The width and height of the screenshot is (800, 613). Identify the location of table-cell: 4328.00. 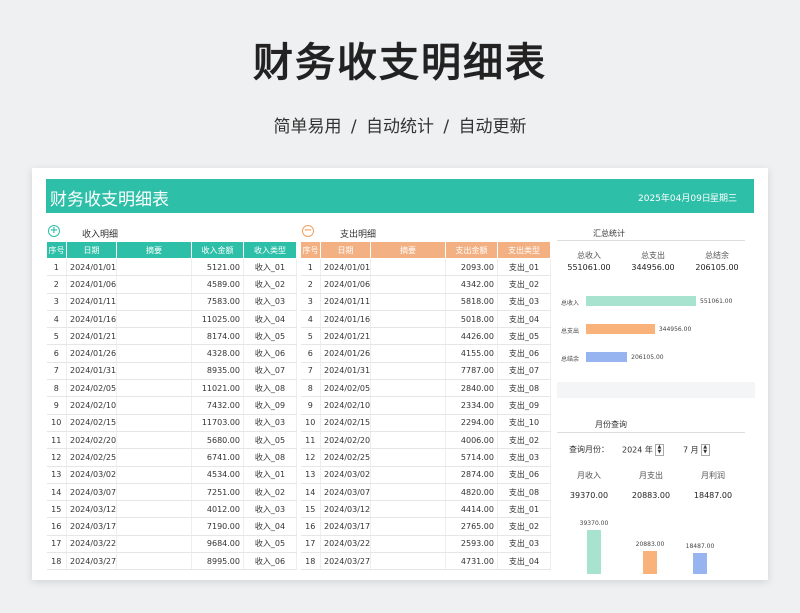
(217, 353).